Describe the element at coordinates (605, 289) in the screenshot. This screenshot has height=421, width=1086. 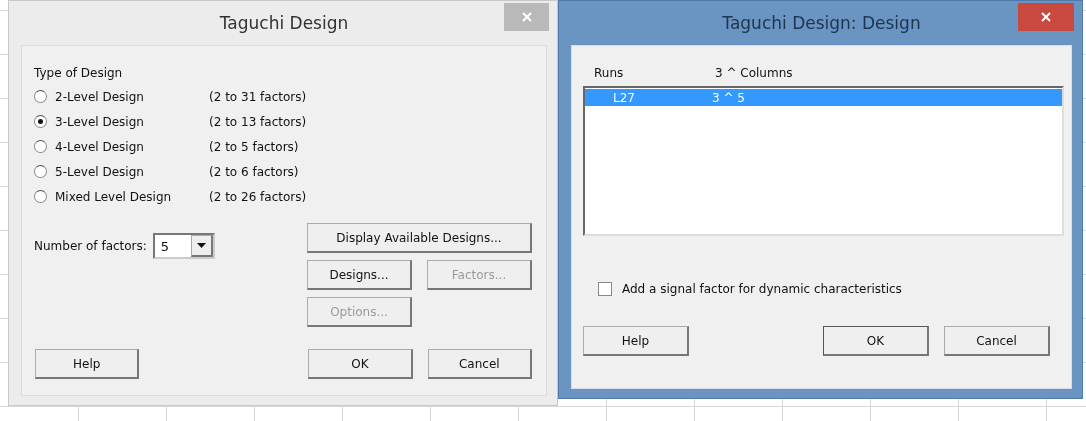
I see `checkbox` at that location.